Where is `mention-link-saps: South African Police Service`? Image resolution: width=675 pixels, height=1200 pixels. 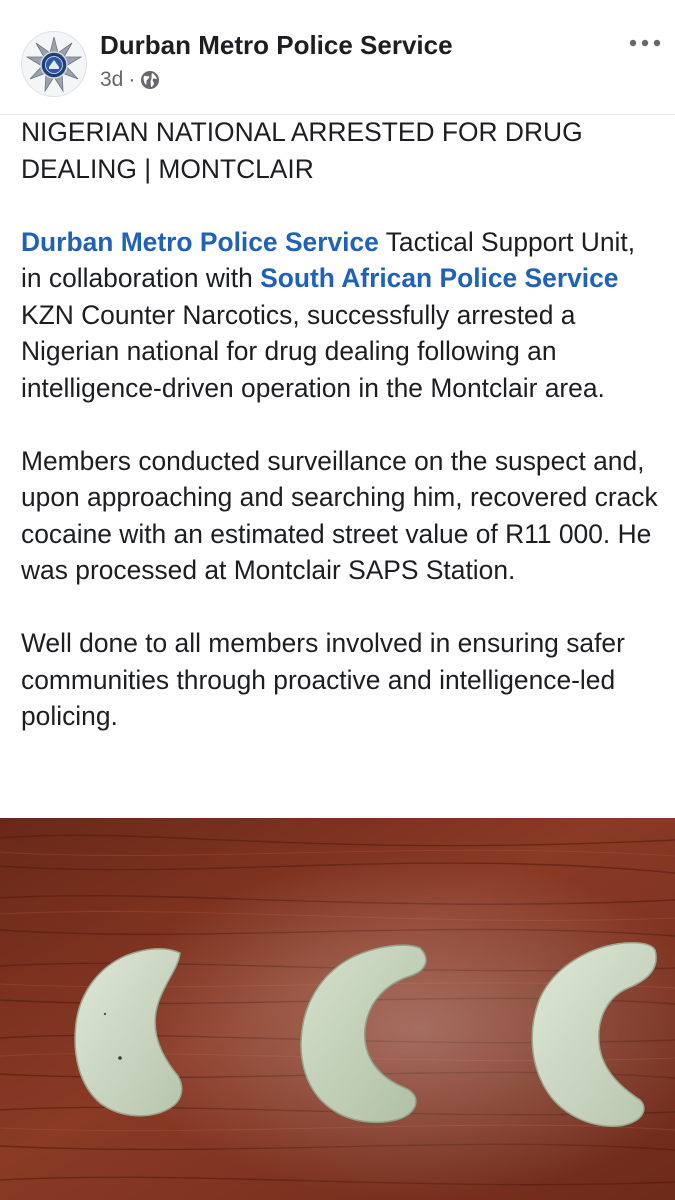
mention-link-saps: South African Police Service is located at coordinates (439, 278).